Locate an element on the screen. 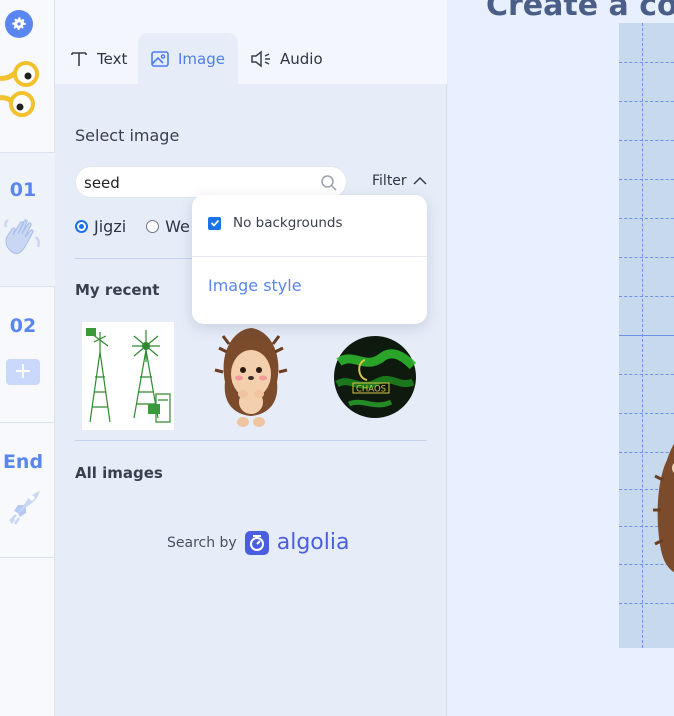 The image size is (674, 716). tab-image: Image is located at coordinates (188, 58).